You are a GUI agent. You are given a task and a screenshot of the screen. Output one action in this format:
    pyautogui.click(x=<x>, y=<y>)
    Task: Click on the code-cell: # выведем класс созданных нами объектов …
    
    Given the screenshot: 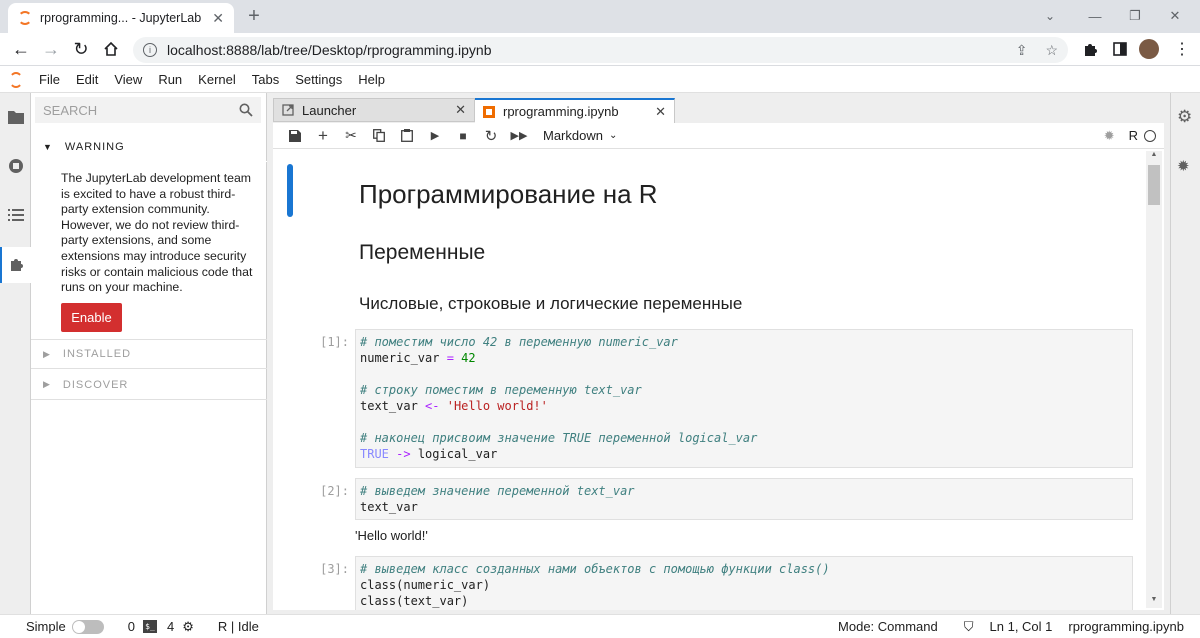 What is the action you would take?
    pyautogui.click(x=744, y=583)
    